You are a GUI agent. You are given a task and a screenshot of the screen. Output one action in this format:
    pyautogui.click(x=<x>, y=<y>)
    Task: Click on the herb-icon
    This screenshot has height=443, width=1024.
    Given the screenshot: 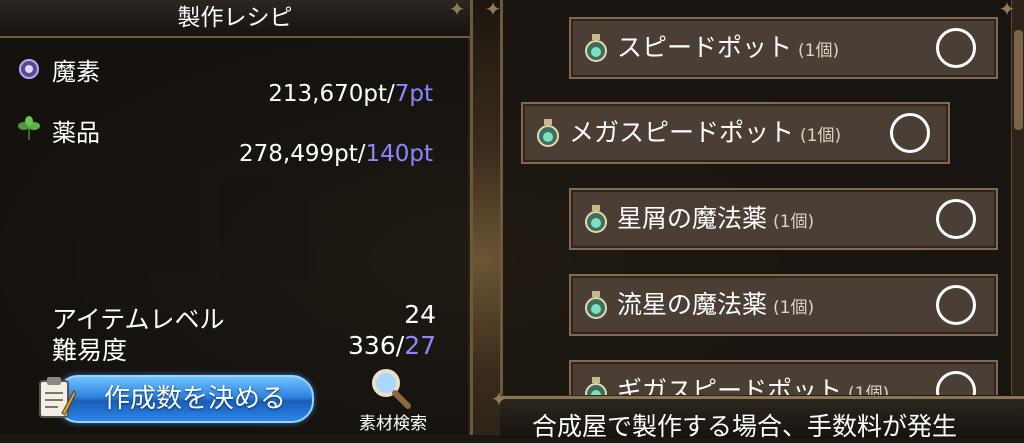 What is the action you would take?
    pyautogui.click(x=29, y=128)
    